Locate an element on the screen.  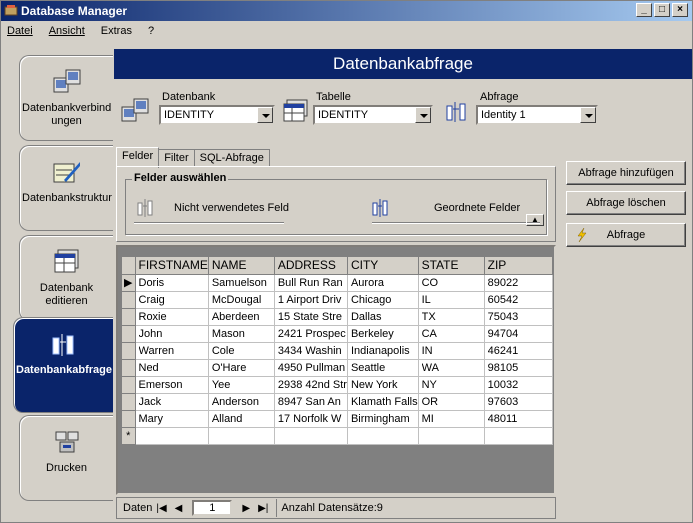
table-cell: Indianapolis is located at coordinates (383, 351).